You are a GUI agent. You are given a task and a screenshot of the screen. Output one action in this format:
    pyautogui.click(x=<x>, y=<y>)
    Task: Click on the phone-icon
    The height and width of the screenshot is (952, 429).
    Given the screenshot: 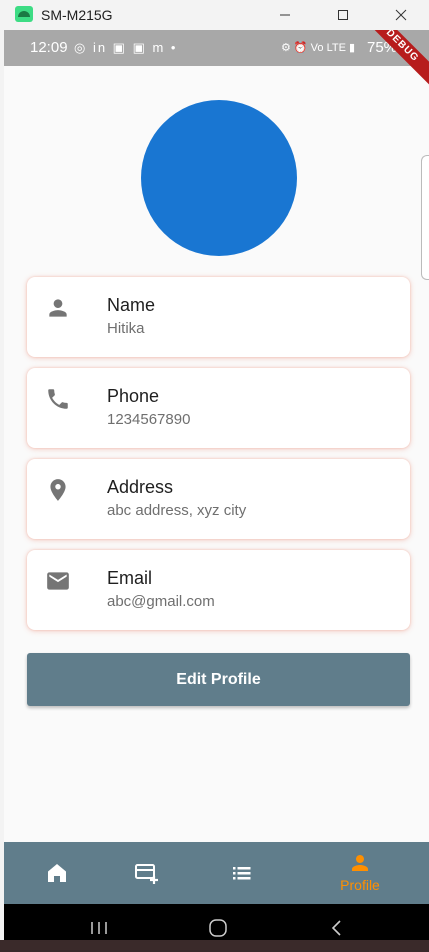 What is the action you would take?
    pyautogui.click(x=58, y=399)
    